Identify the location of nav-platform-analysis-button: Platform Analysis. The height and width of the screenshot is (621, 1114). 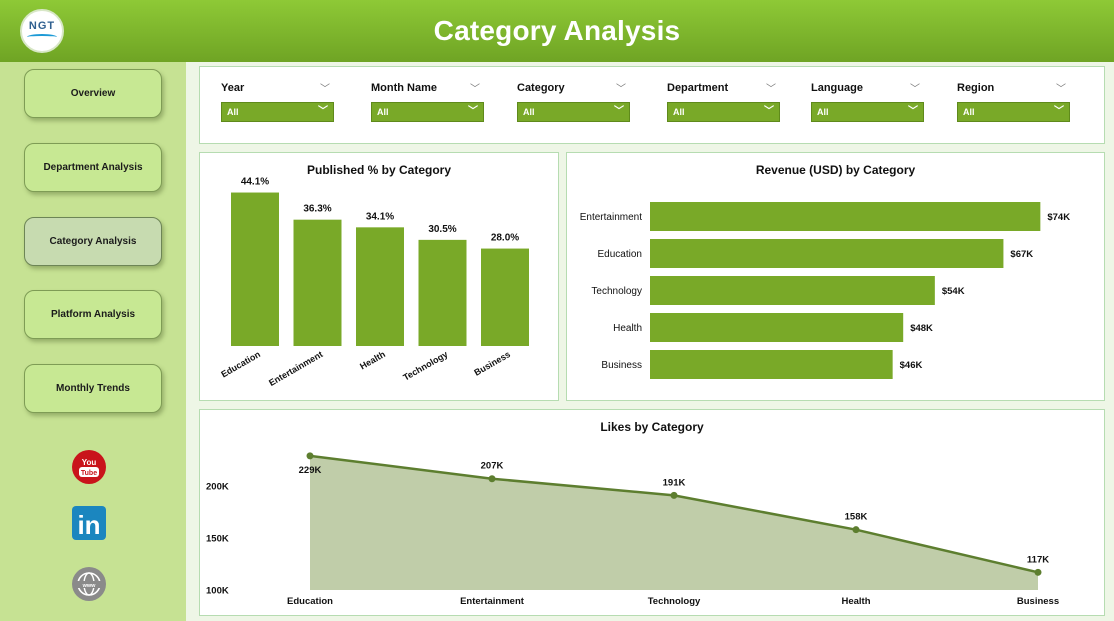
(93, 314).